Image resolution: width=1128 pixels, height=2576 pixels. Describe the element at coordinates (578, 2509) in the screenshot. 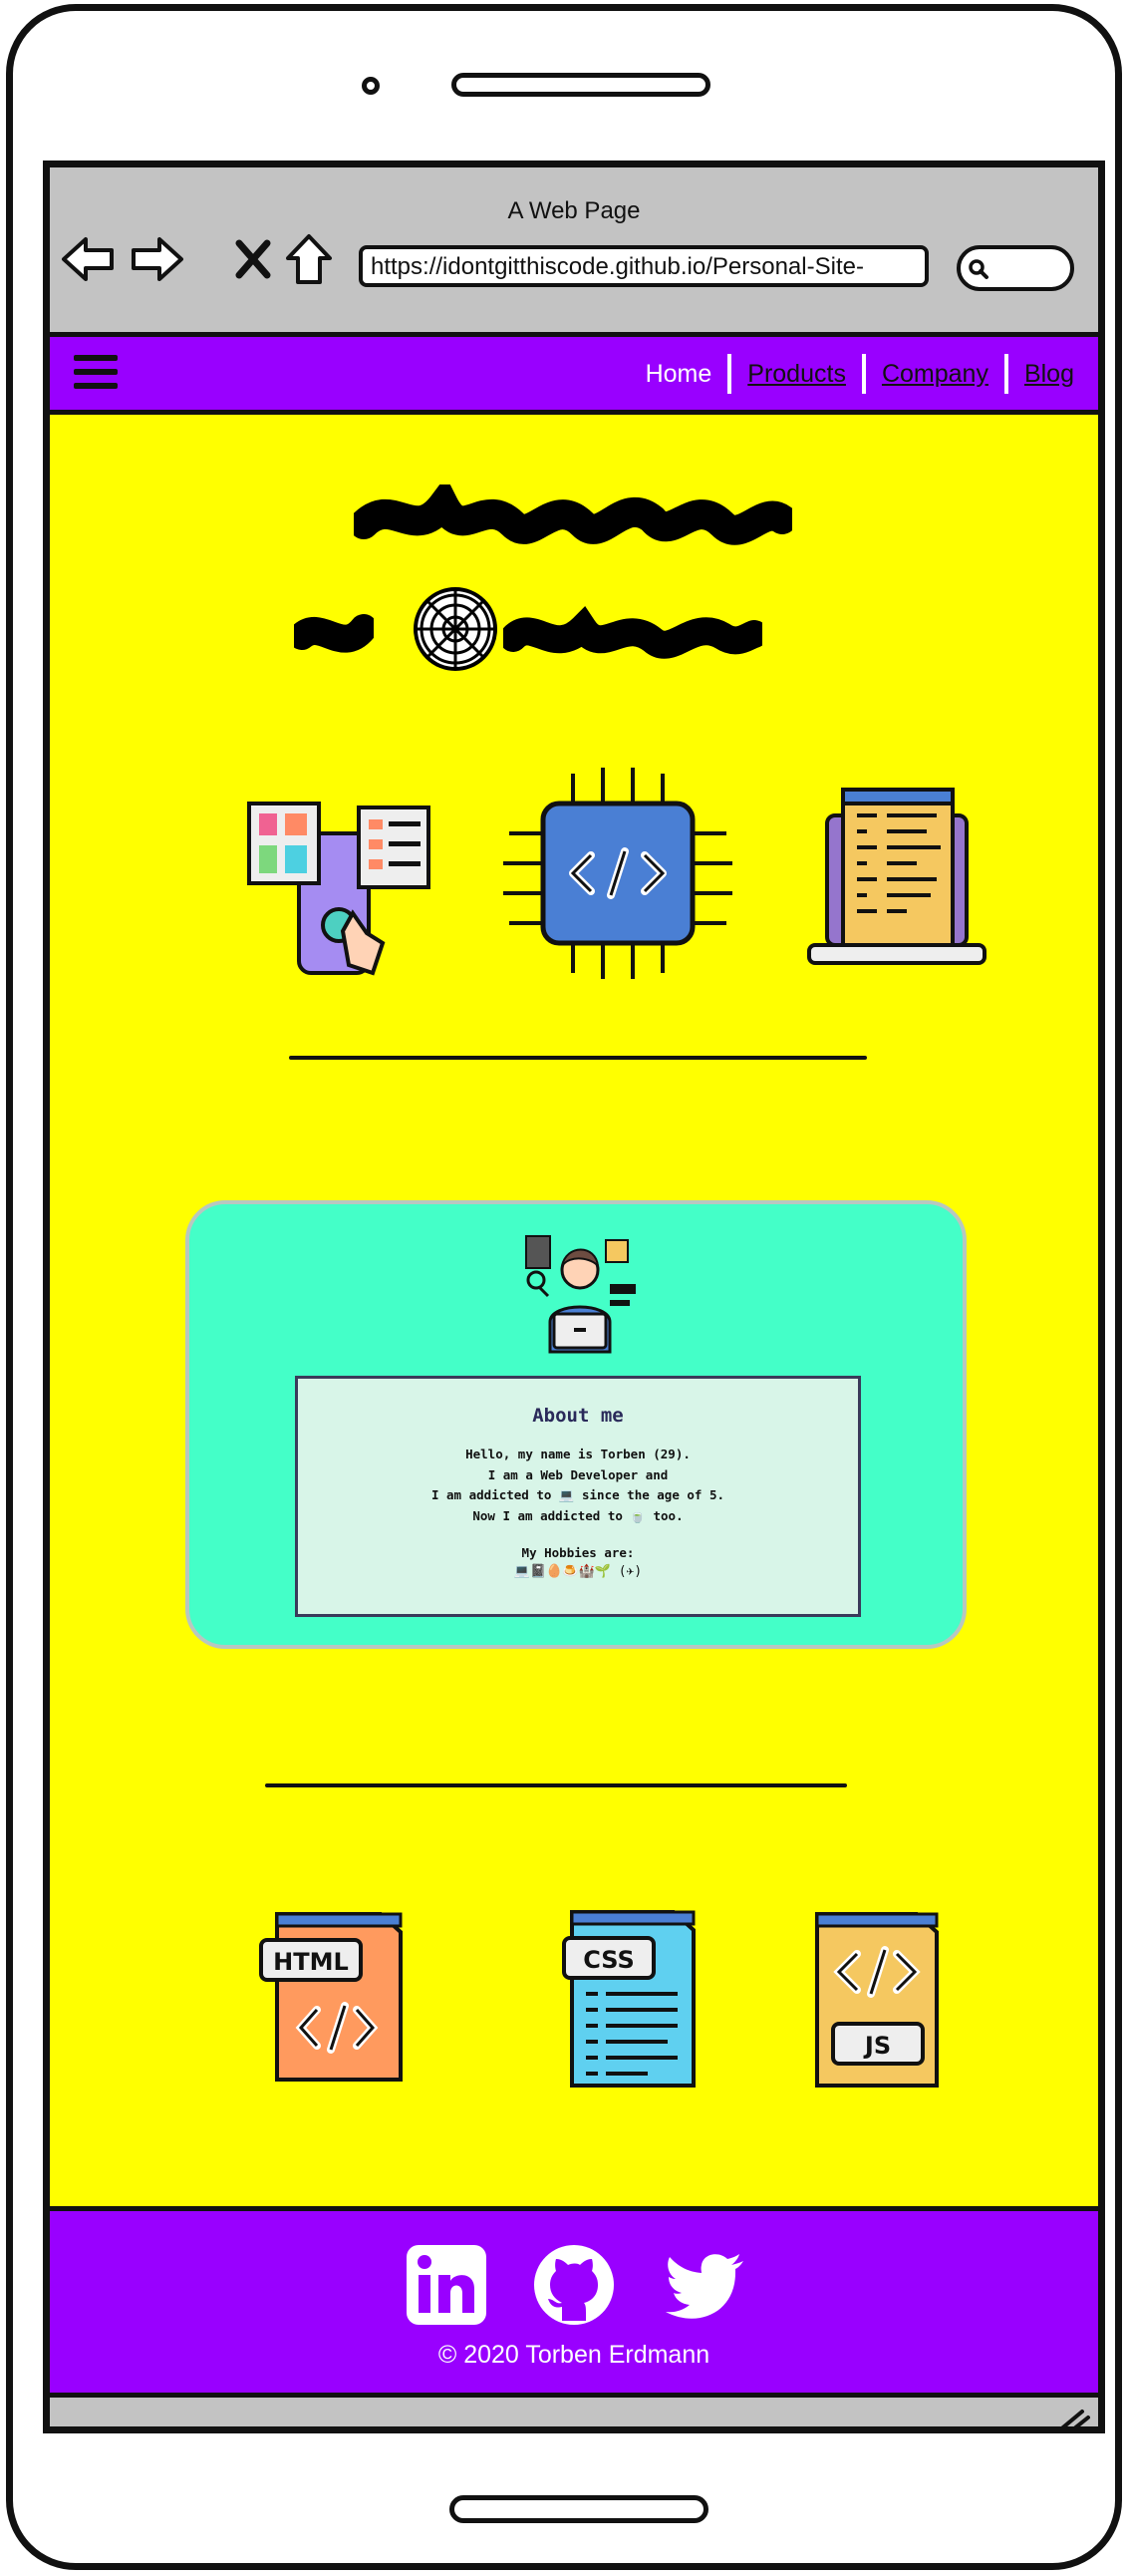

I see `phone-home-button` at that location.